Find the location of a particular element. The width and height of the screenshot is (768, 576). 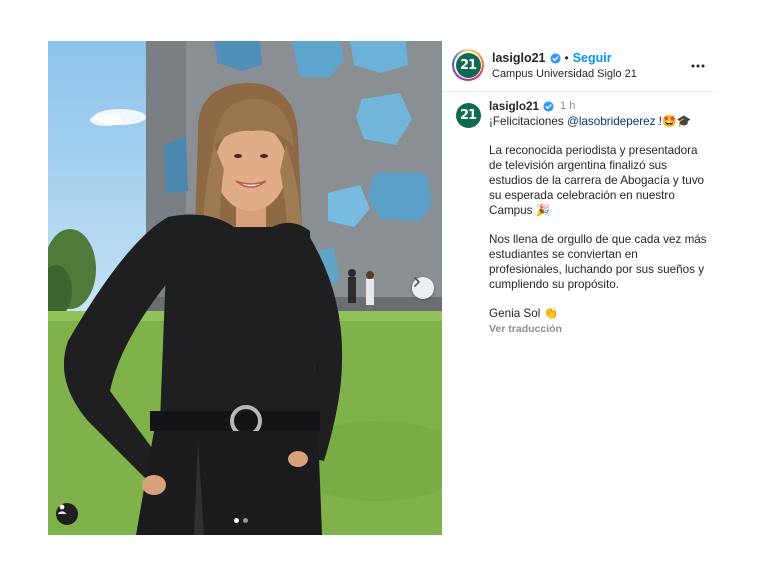

caption-line-1: ¡Felicitaciones @lasobrideperez !🤩🎓 is located at coordinates (590, 121).